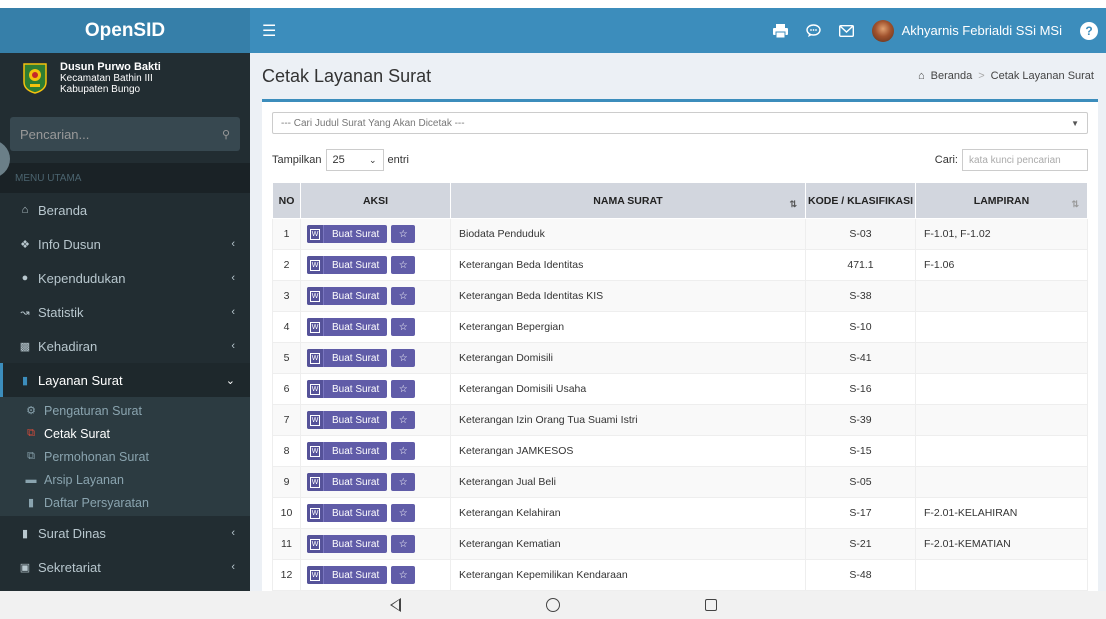 This screenshot has height=619, width=1106. What do you see at coordinates (106, 78) in the screenshot?
I see `village-district: Kecamatan Bathin III` at bounding box center [106, 78].